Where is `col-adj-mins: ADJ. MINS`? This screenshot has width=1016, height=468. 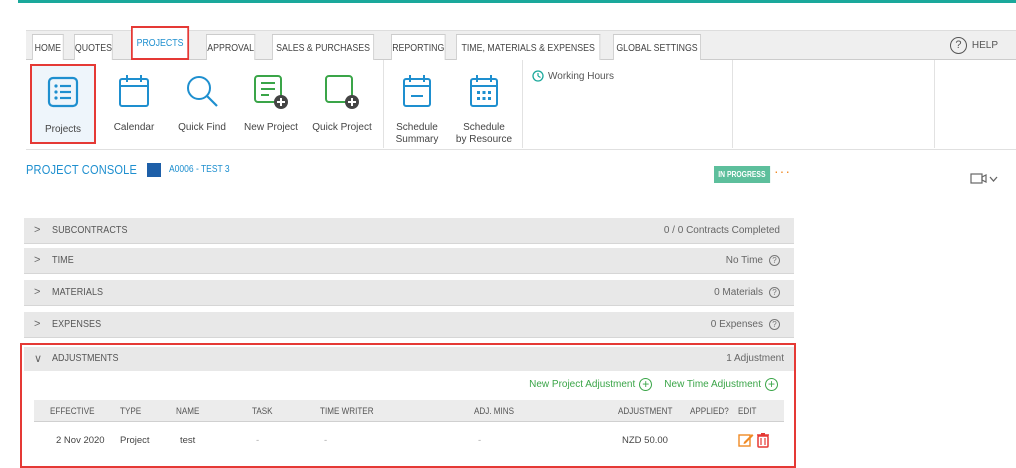
col-adj-mins: ADJ. MINS is located at coordinates (494, 411).